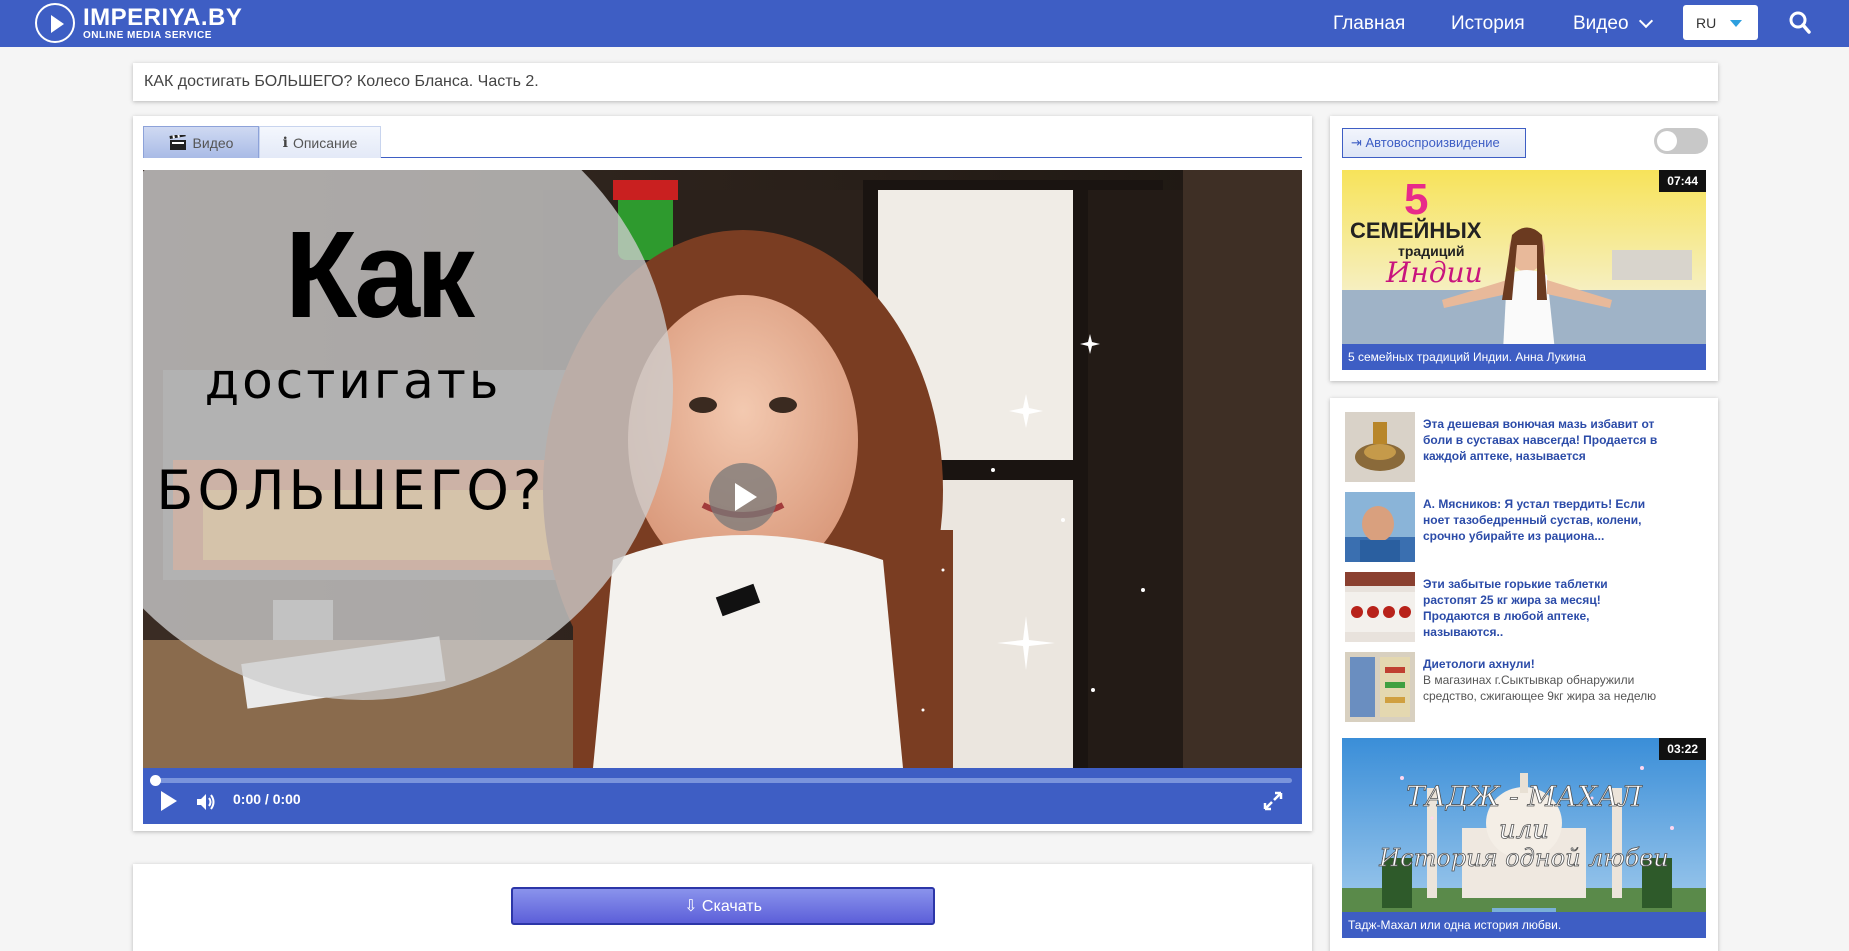 Image resolution: width=1849 pixels, height=951 pixels. Describe the element at coordinates (1479, 664) in the screenshot. I see `ad-title: Диетологи ахнули!` at that location.